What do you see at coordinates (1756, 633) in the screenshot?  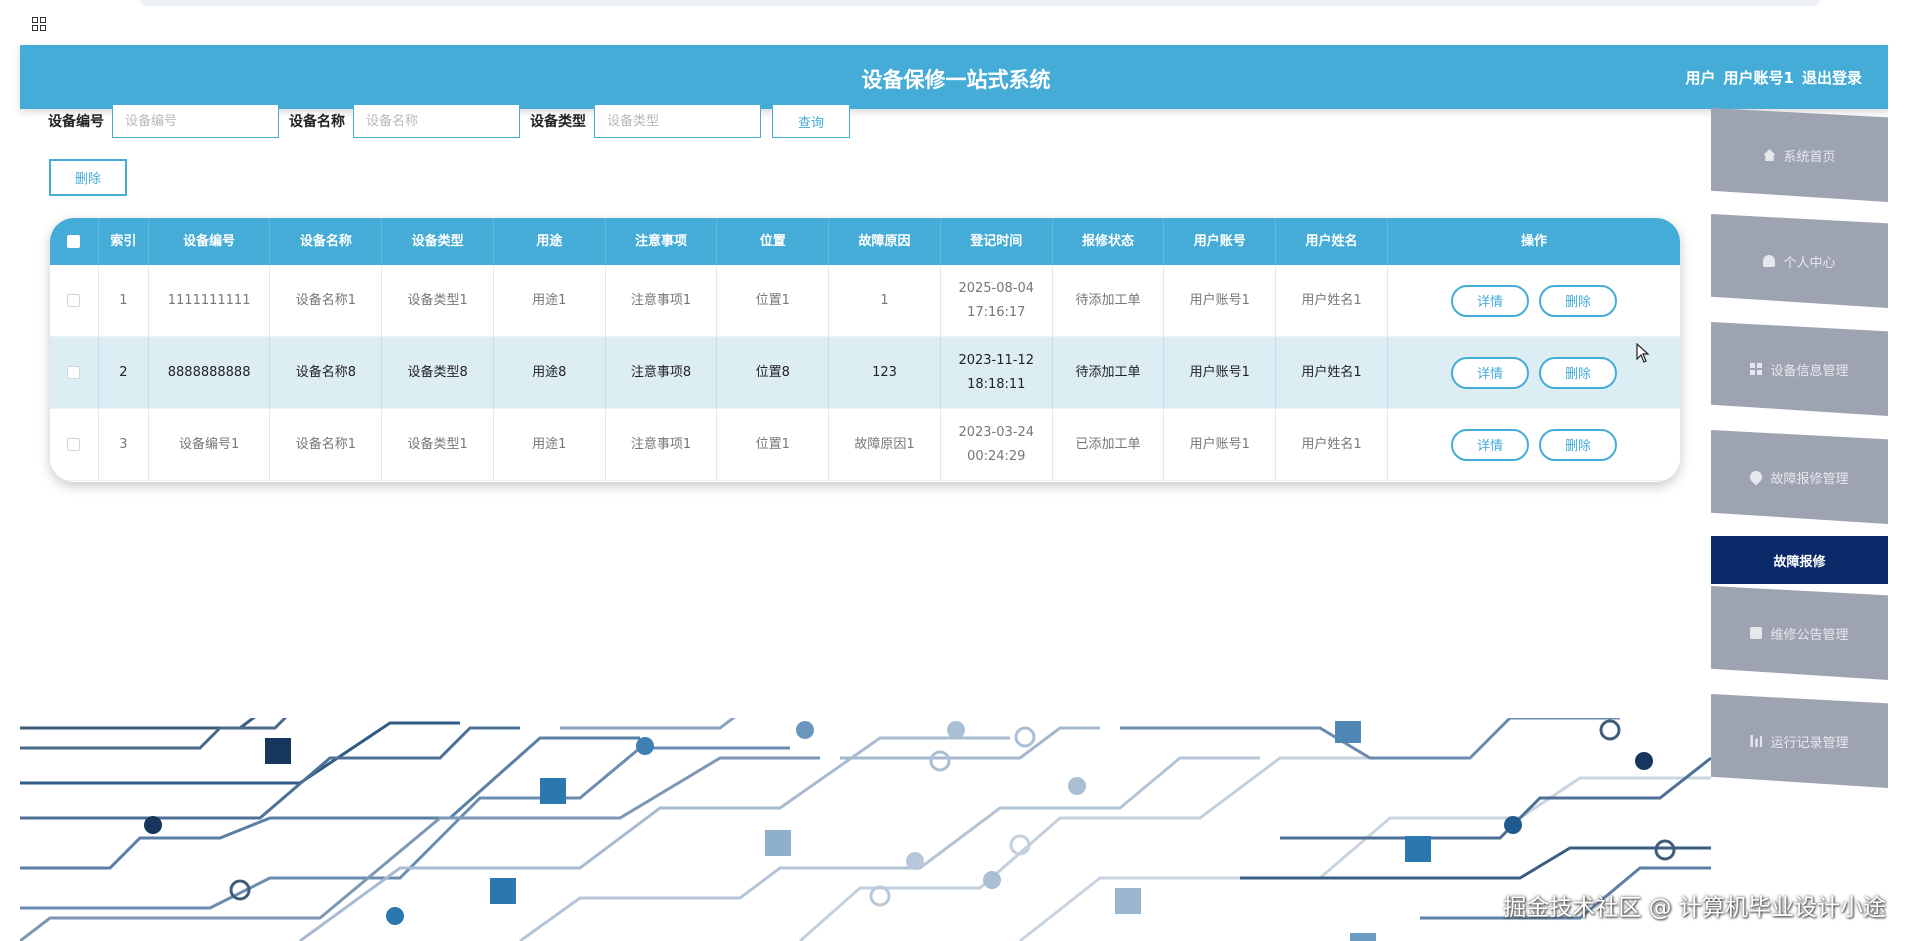 I see `clipboard-icon` at bounding box center [1756, 633].